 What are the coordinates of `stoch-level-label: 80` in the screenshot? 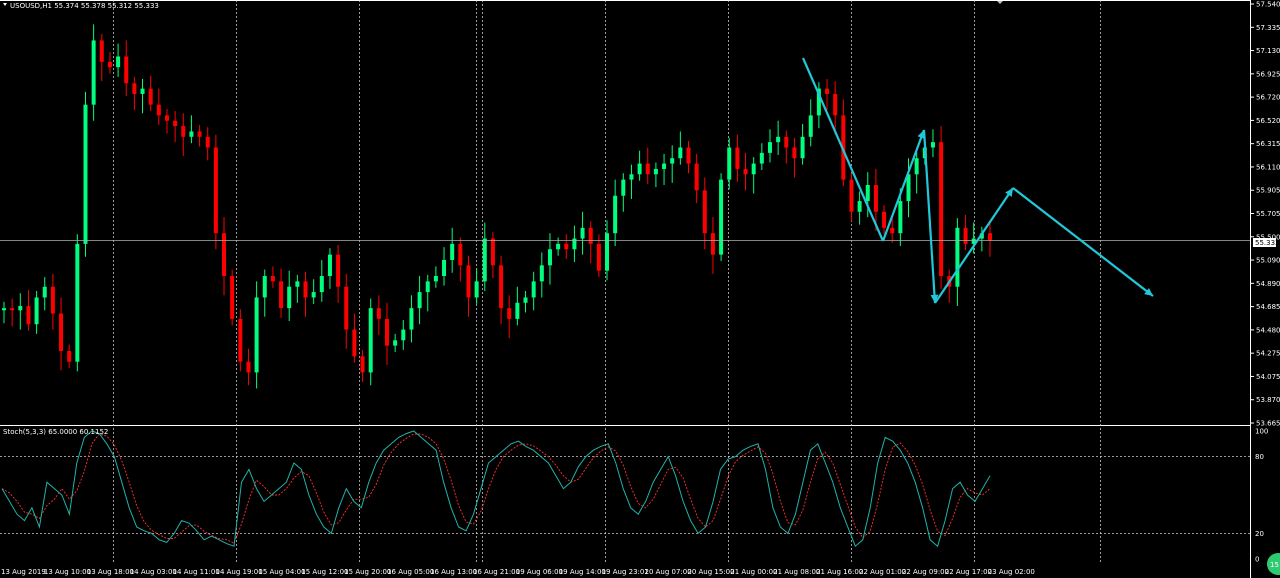 It's located at (1259, 457).